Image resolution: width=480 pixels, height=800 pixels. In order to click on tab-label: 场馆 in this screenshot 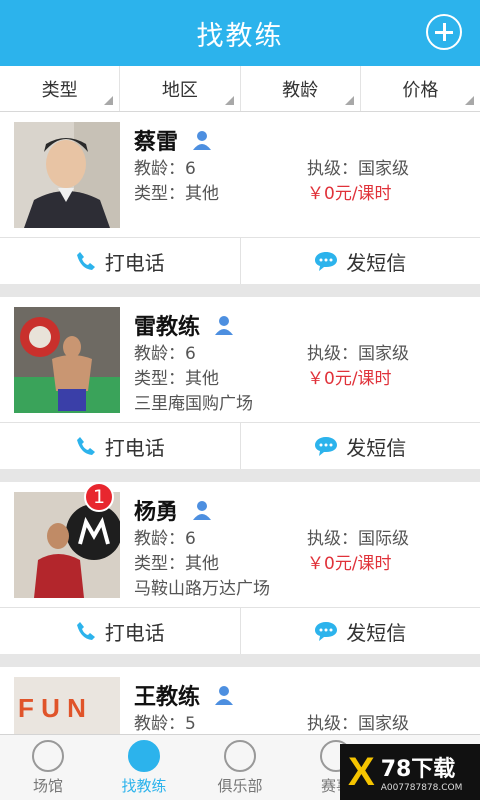, I will do `click(47, 785)`.